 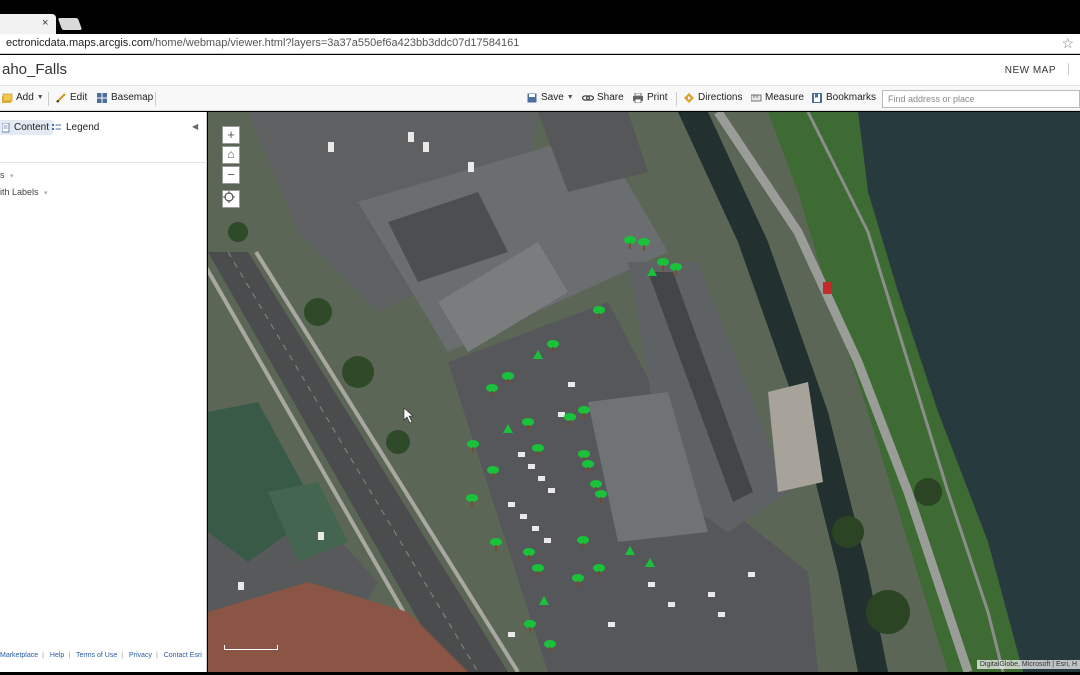 I want to click on save-button: Save ▼, so click(x=550, y=97).